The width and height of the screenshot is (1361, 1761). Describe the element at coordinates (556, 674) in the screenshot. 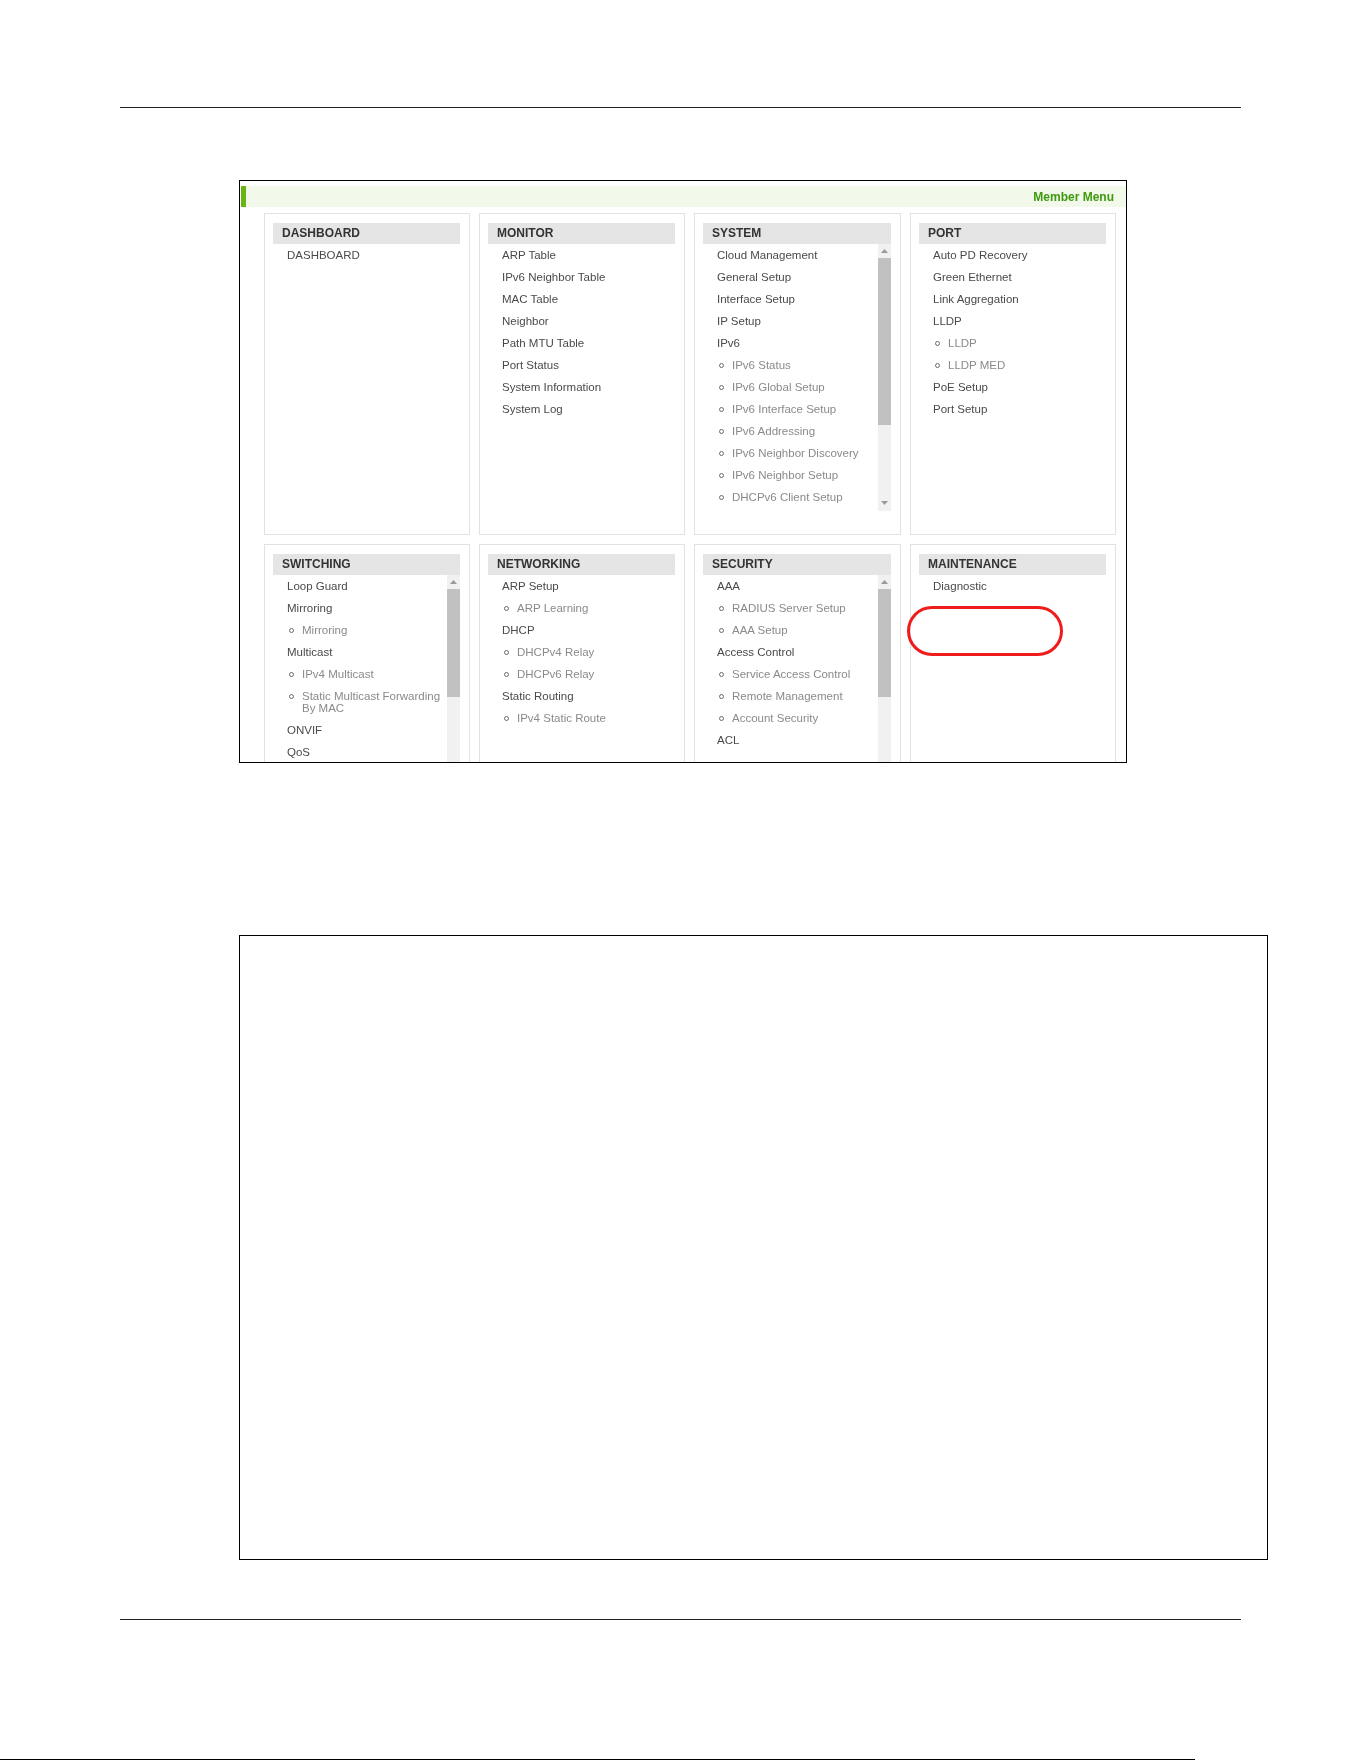

I see `submenu-item: DHCPv6 Relay` at that location.